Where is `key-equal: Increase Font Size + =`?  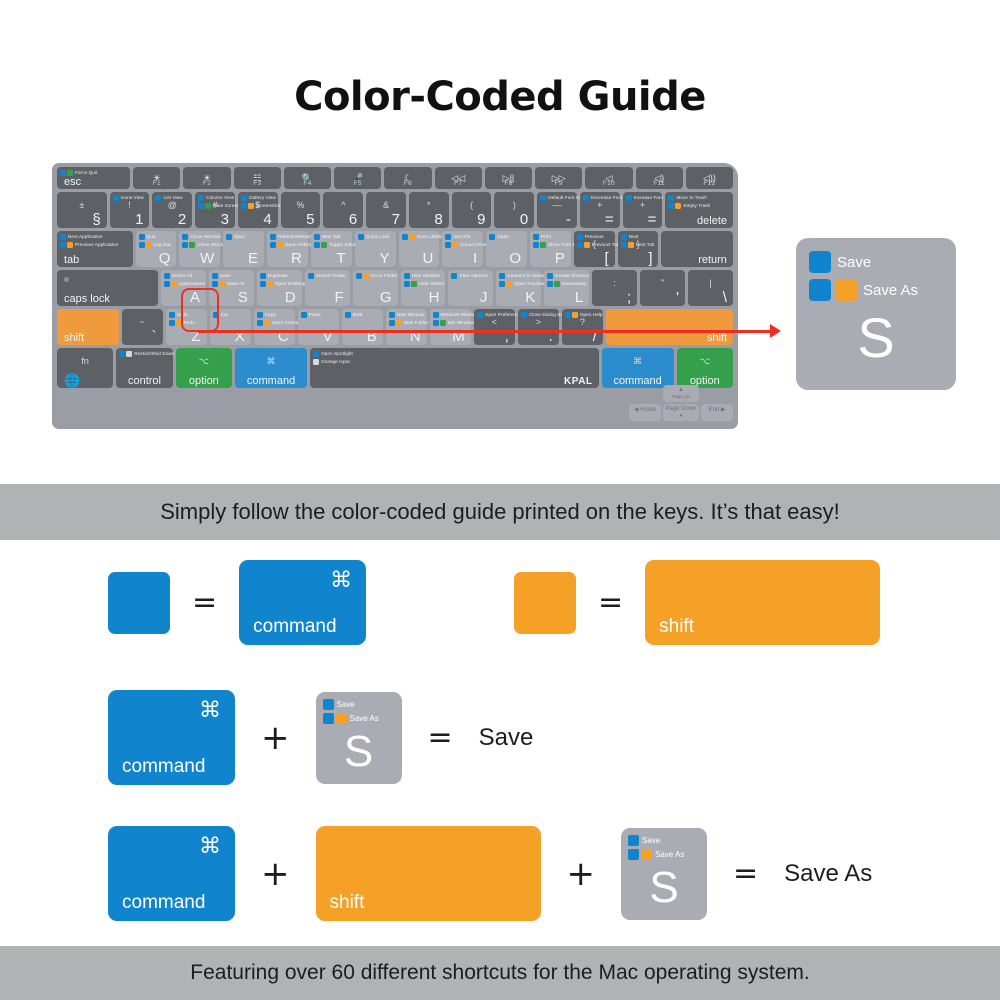 key-equal: Increase Font Size + = is located at coordinates (648, 210).